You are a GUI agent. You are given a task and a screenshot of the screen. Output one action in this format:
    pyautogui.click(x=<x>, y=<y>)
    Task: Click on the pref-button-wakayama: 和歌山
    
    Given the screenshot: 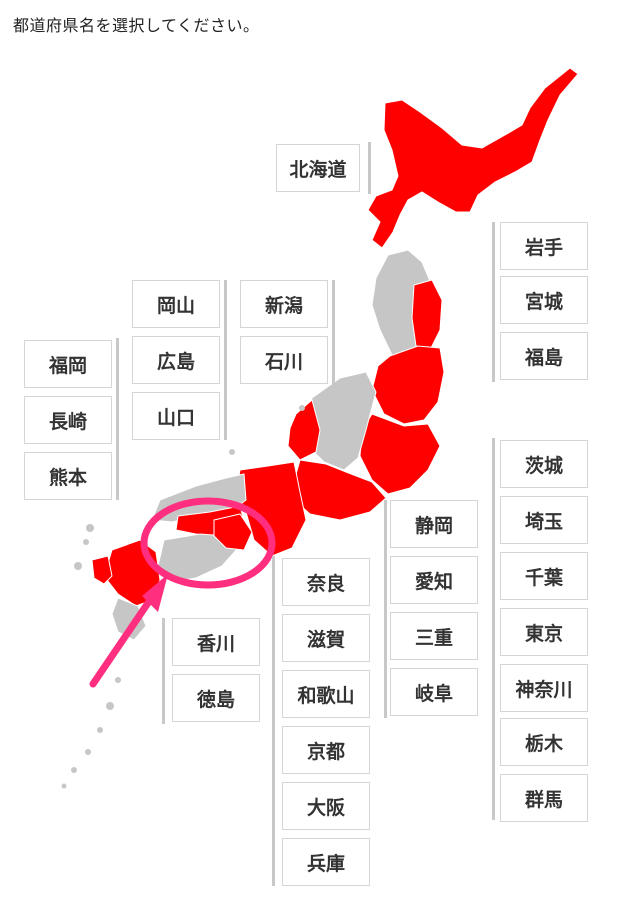 What is the action you would take?
    pyautogui.click(x=326, y=694)
    